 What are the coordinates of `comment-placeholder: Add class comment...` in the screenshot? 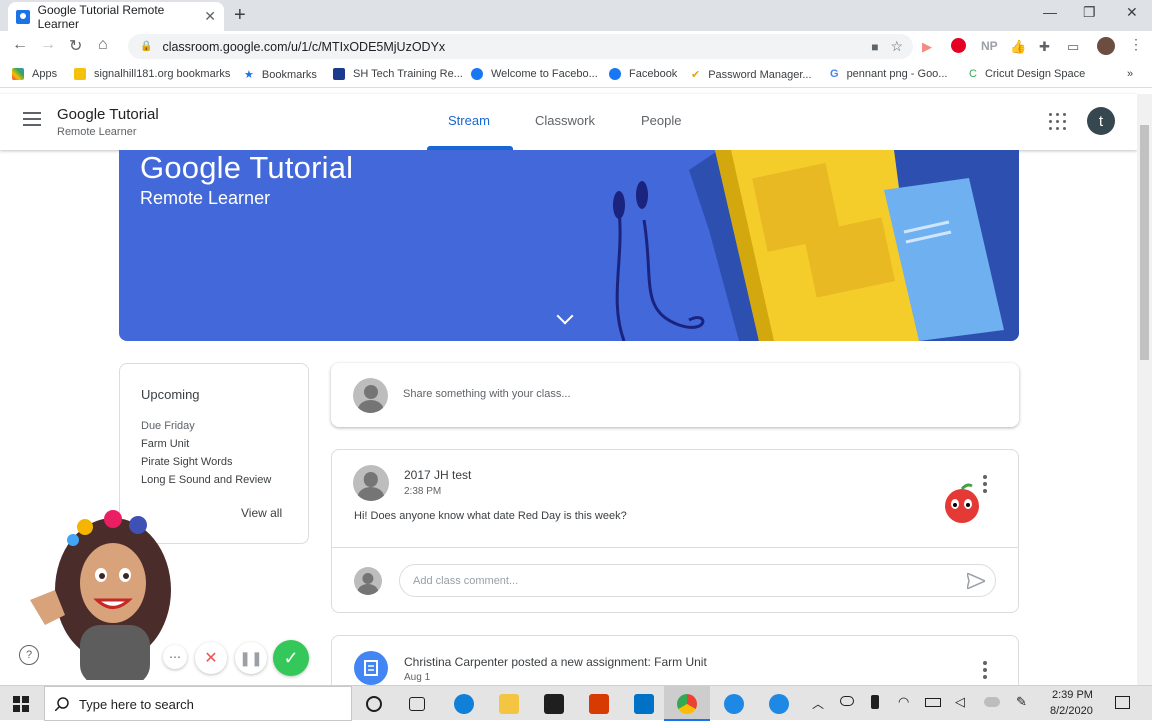 It's located at (466, 581).